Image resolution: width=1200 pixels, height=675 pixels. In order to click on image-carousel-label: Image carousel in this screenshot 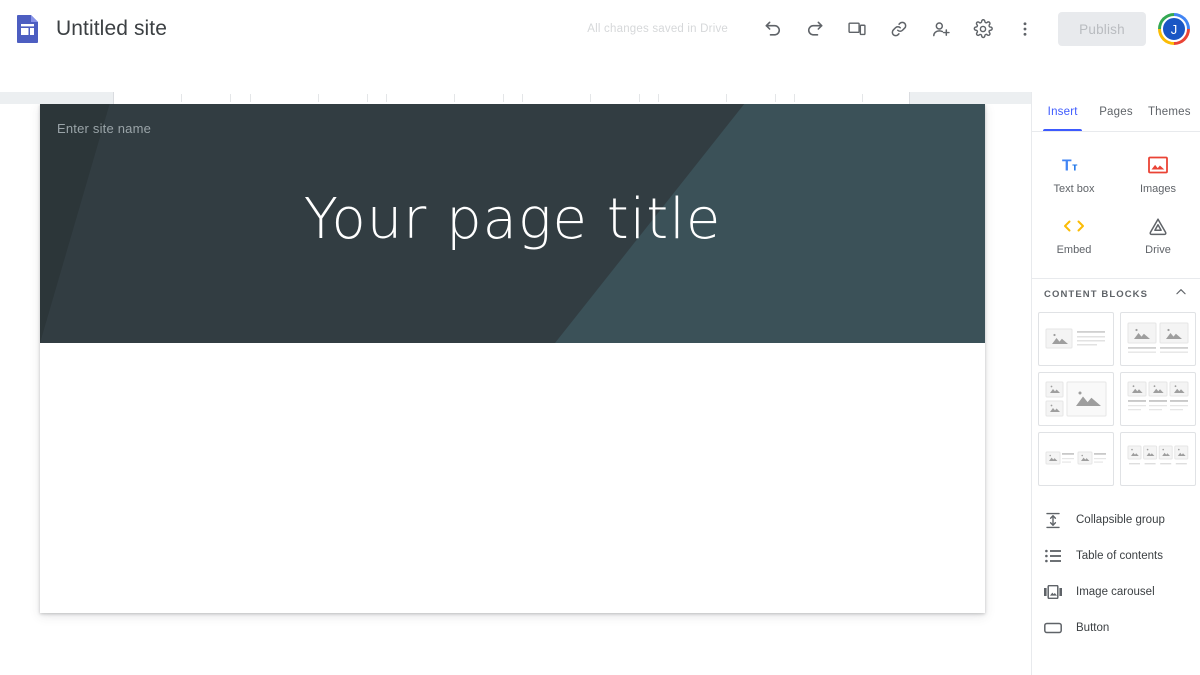, I will do `click(1115, 592)`.